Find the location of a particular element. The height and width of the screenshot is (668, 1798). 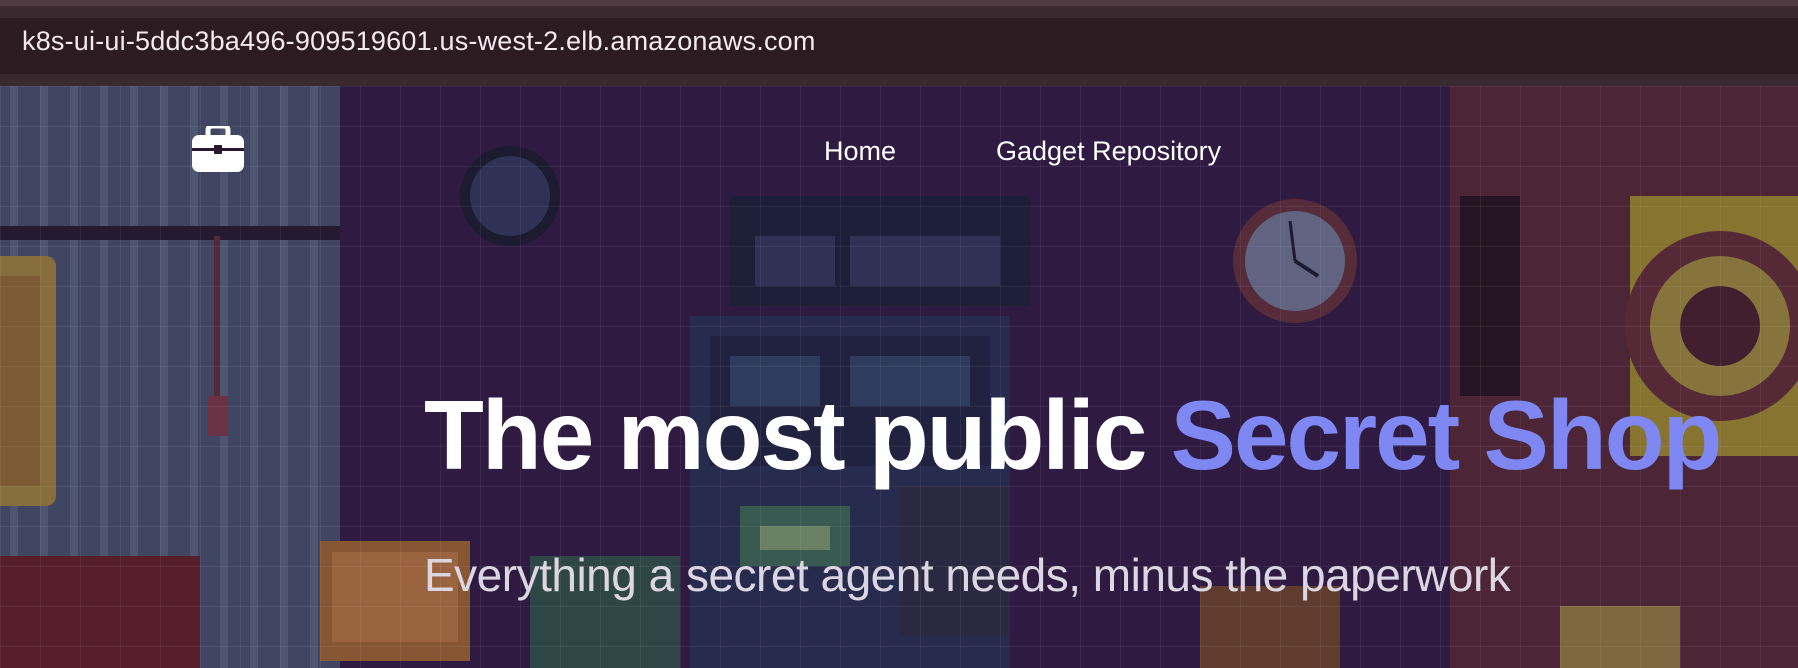

briefcase-icon is located at coordinates (218, 149).